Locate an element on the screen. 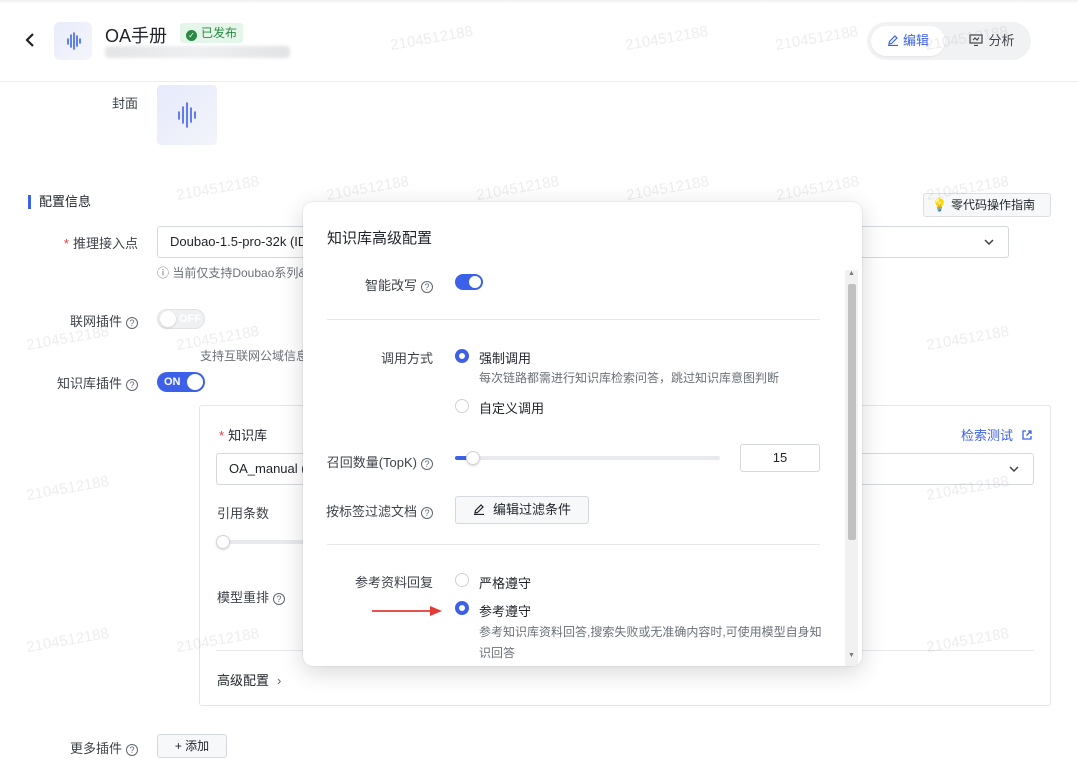  endpoint-label: * 推理接入点 is located at coordinates (89, 242).